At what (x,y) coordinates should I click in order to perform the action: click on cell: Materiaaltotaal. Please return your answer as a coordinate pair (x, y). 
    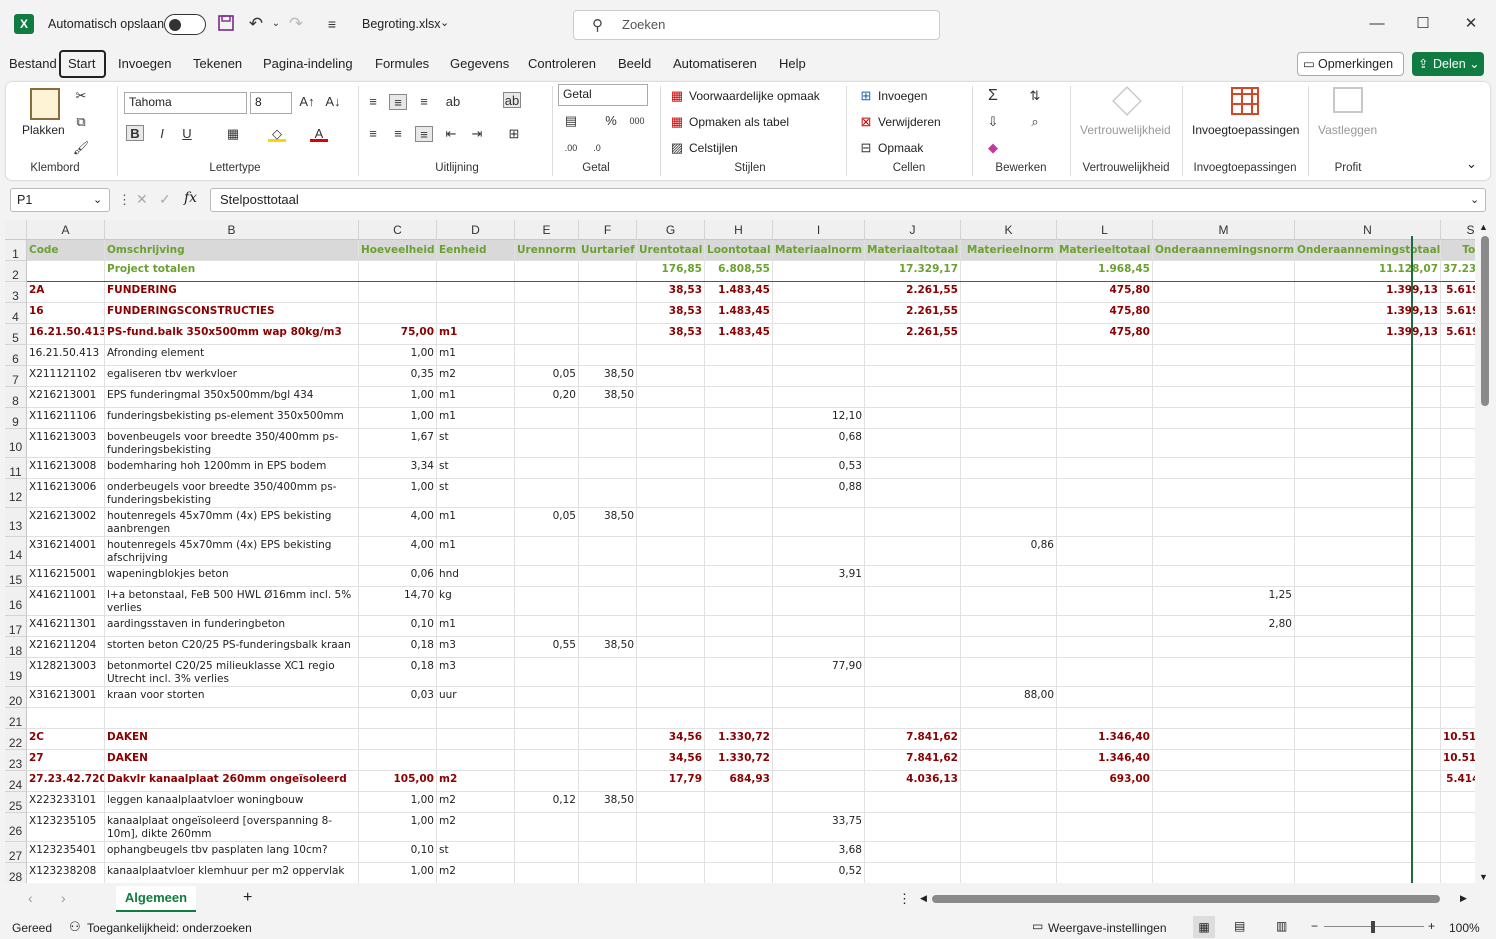
    Looking at the image, I should click on (913, 250).